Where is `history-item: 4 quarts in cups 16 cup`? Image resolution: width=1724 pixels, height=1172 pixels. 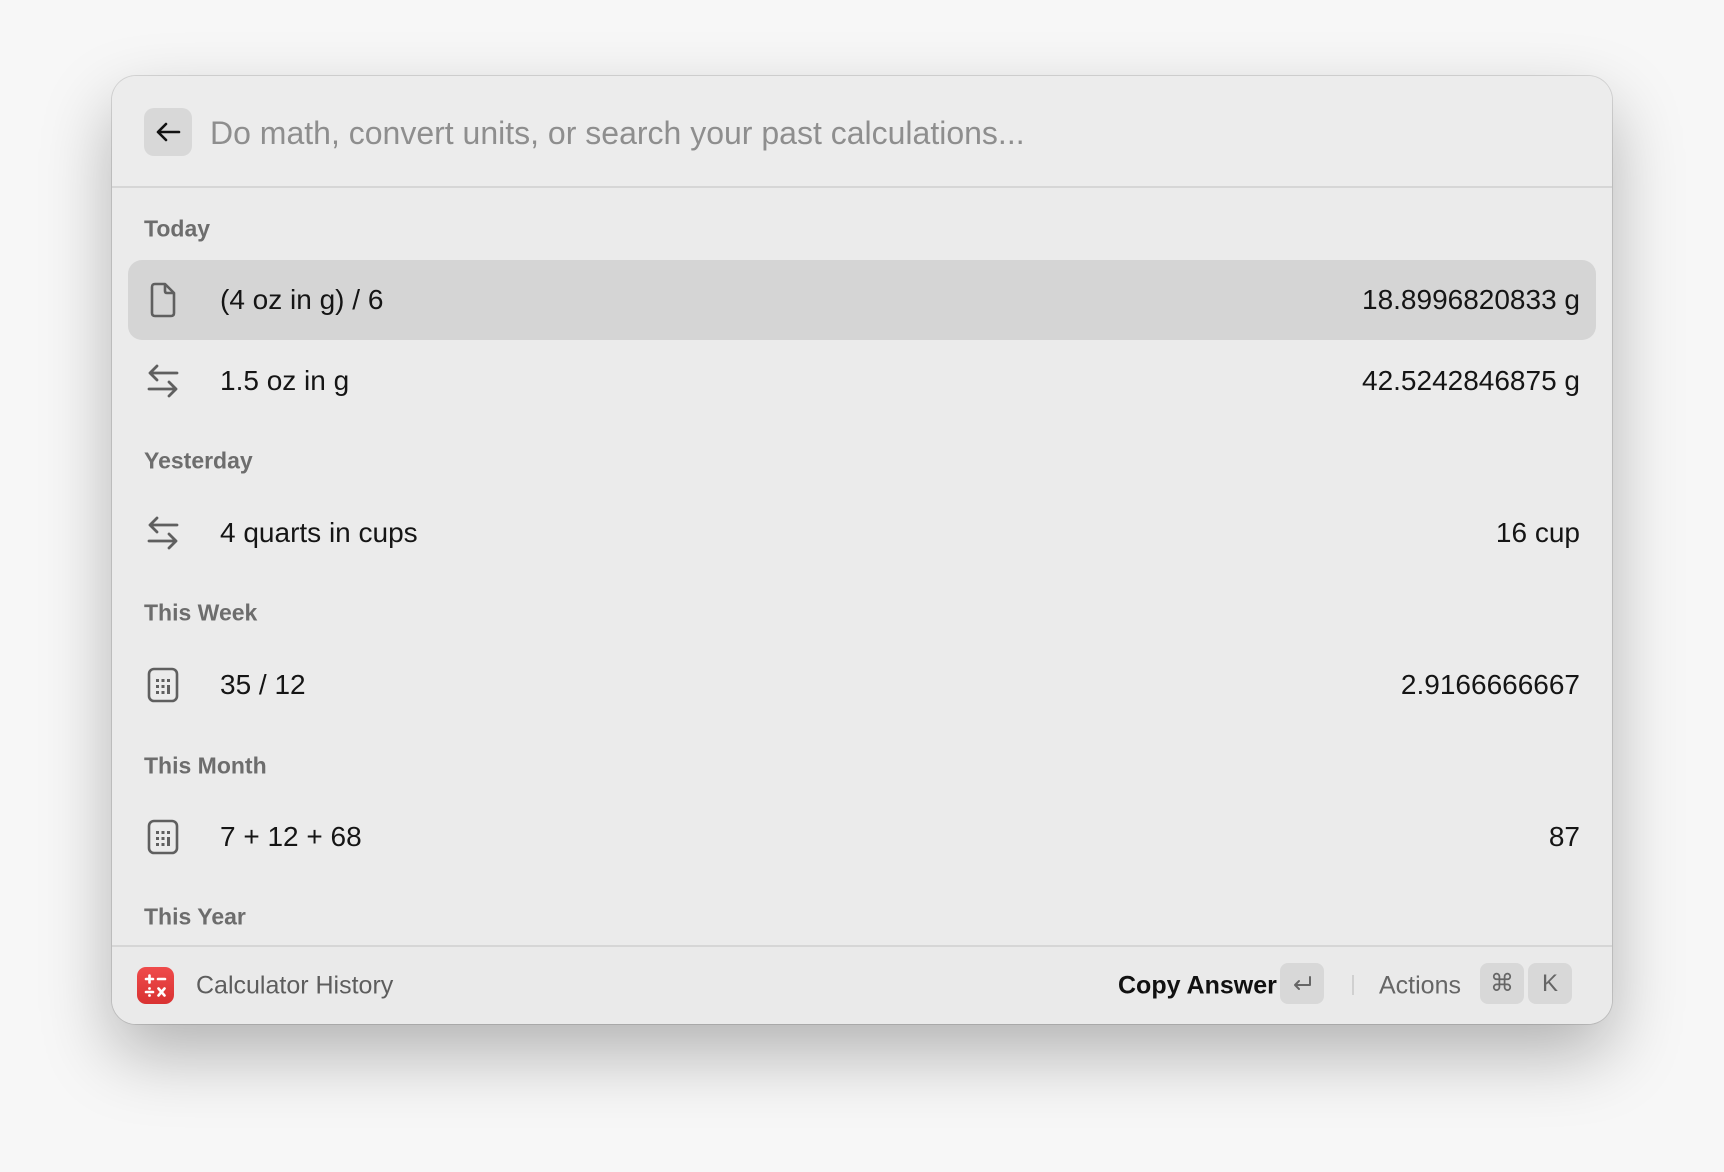
history-item: 4 quarts in cups 16 cup is located at coordinates (862, 533).